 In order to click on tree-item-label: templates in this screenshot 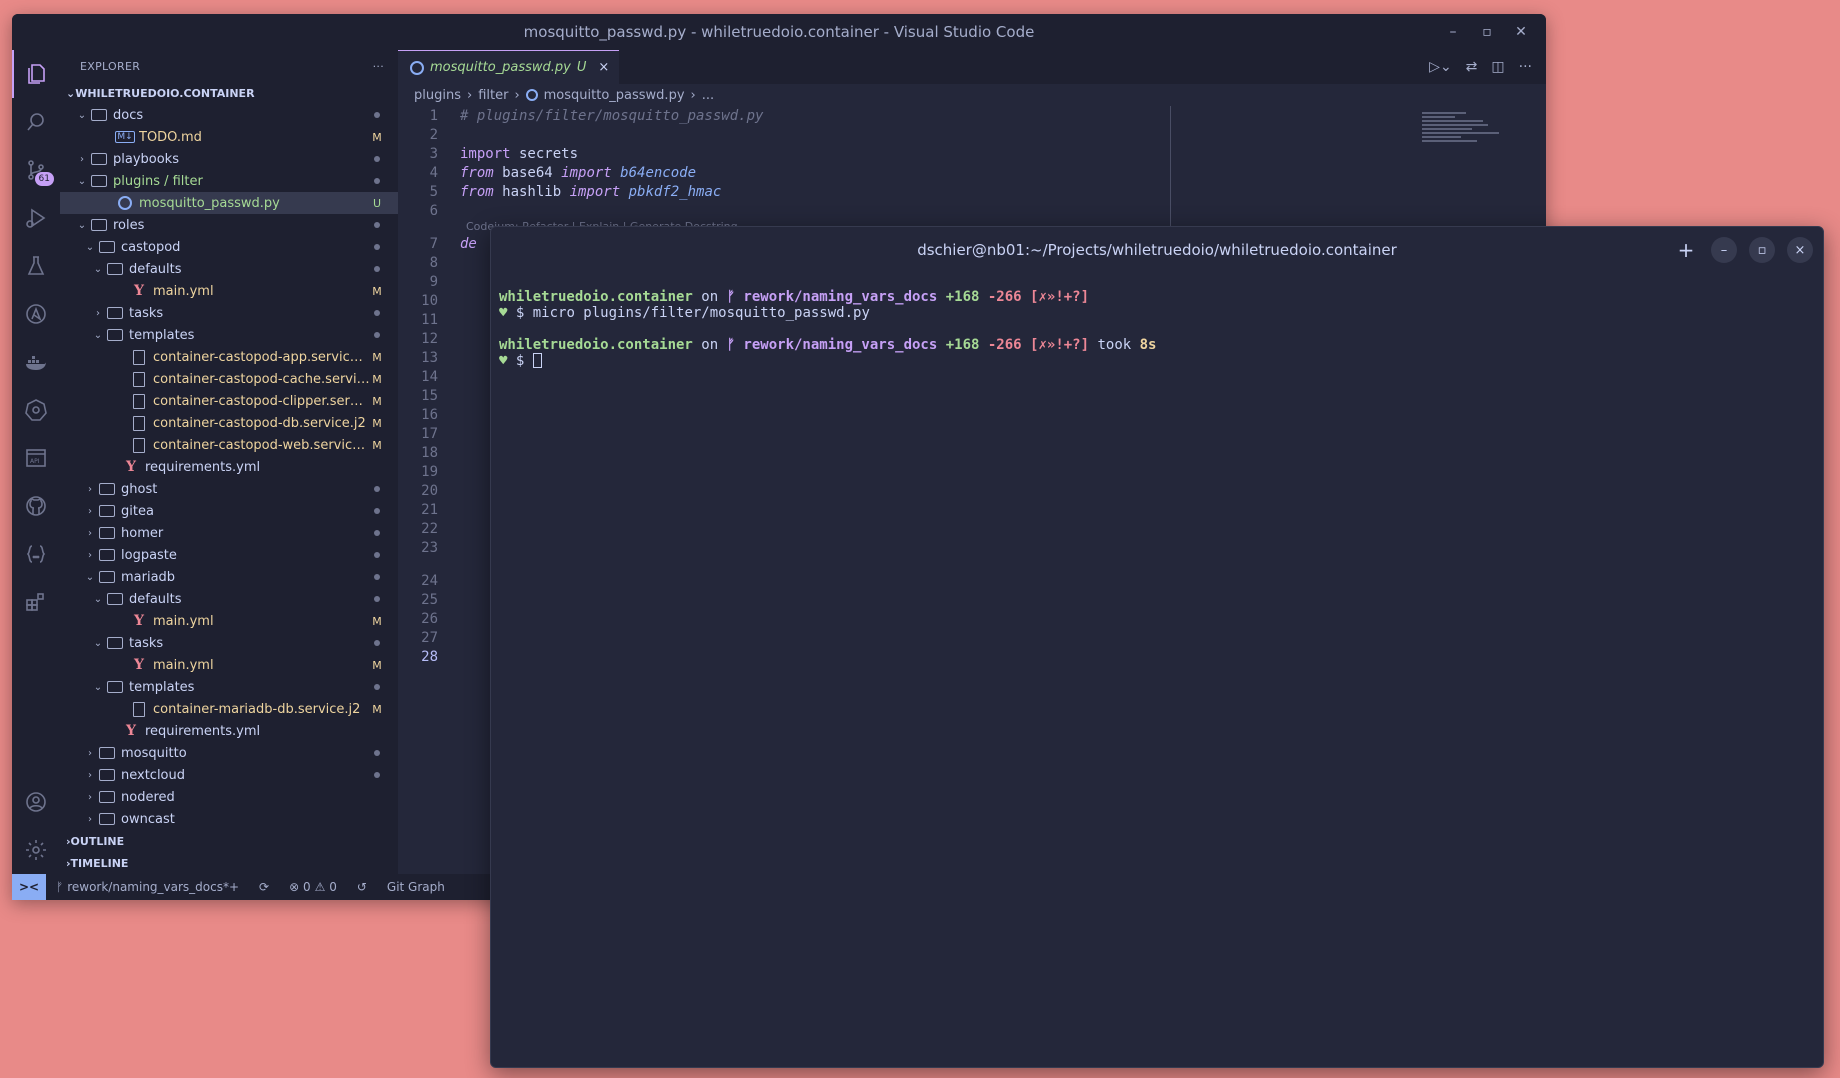, I will do `click(162, 687)`.